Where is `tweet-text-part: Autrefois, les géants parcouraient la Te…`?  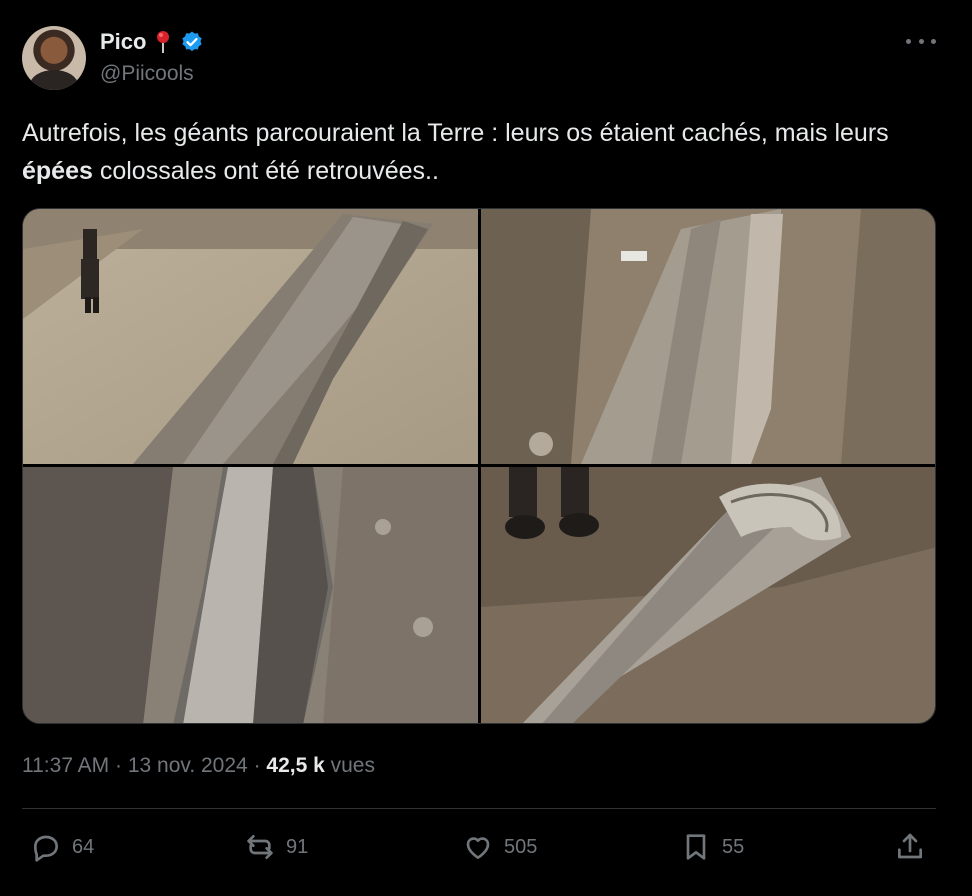
tweet-text-part: Autrefois, les géants parcouraient la Te… is located at coordinates (455, 133).